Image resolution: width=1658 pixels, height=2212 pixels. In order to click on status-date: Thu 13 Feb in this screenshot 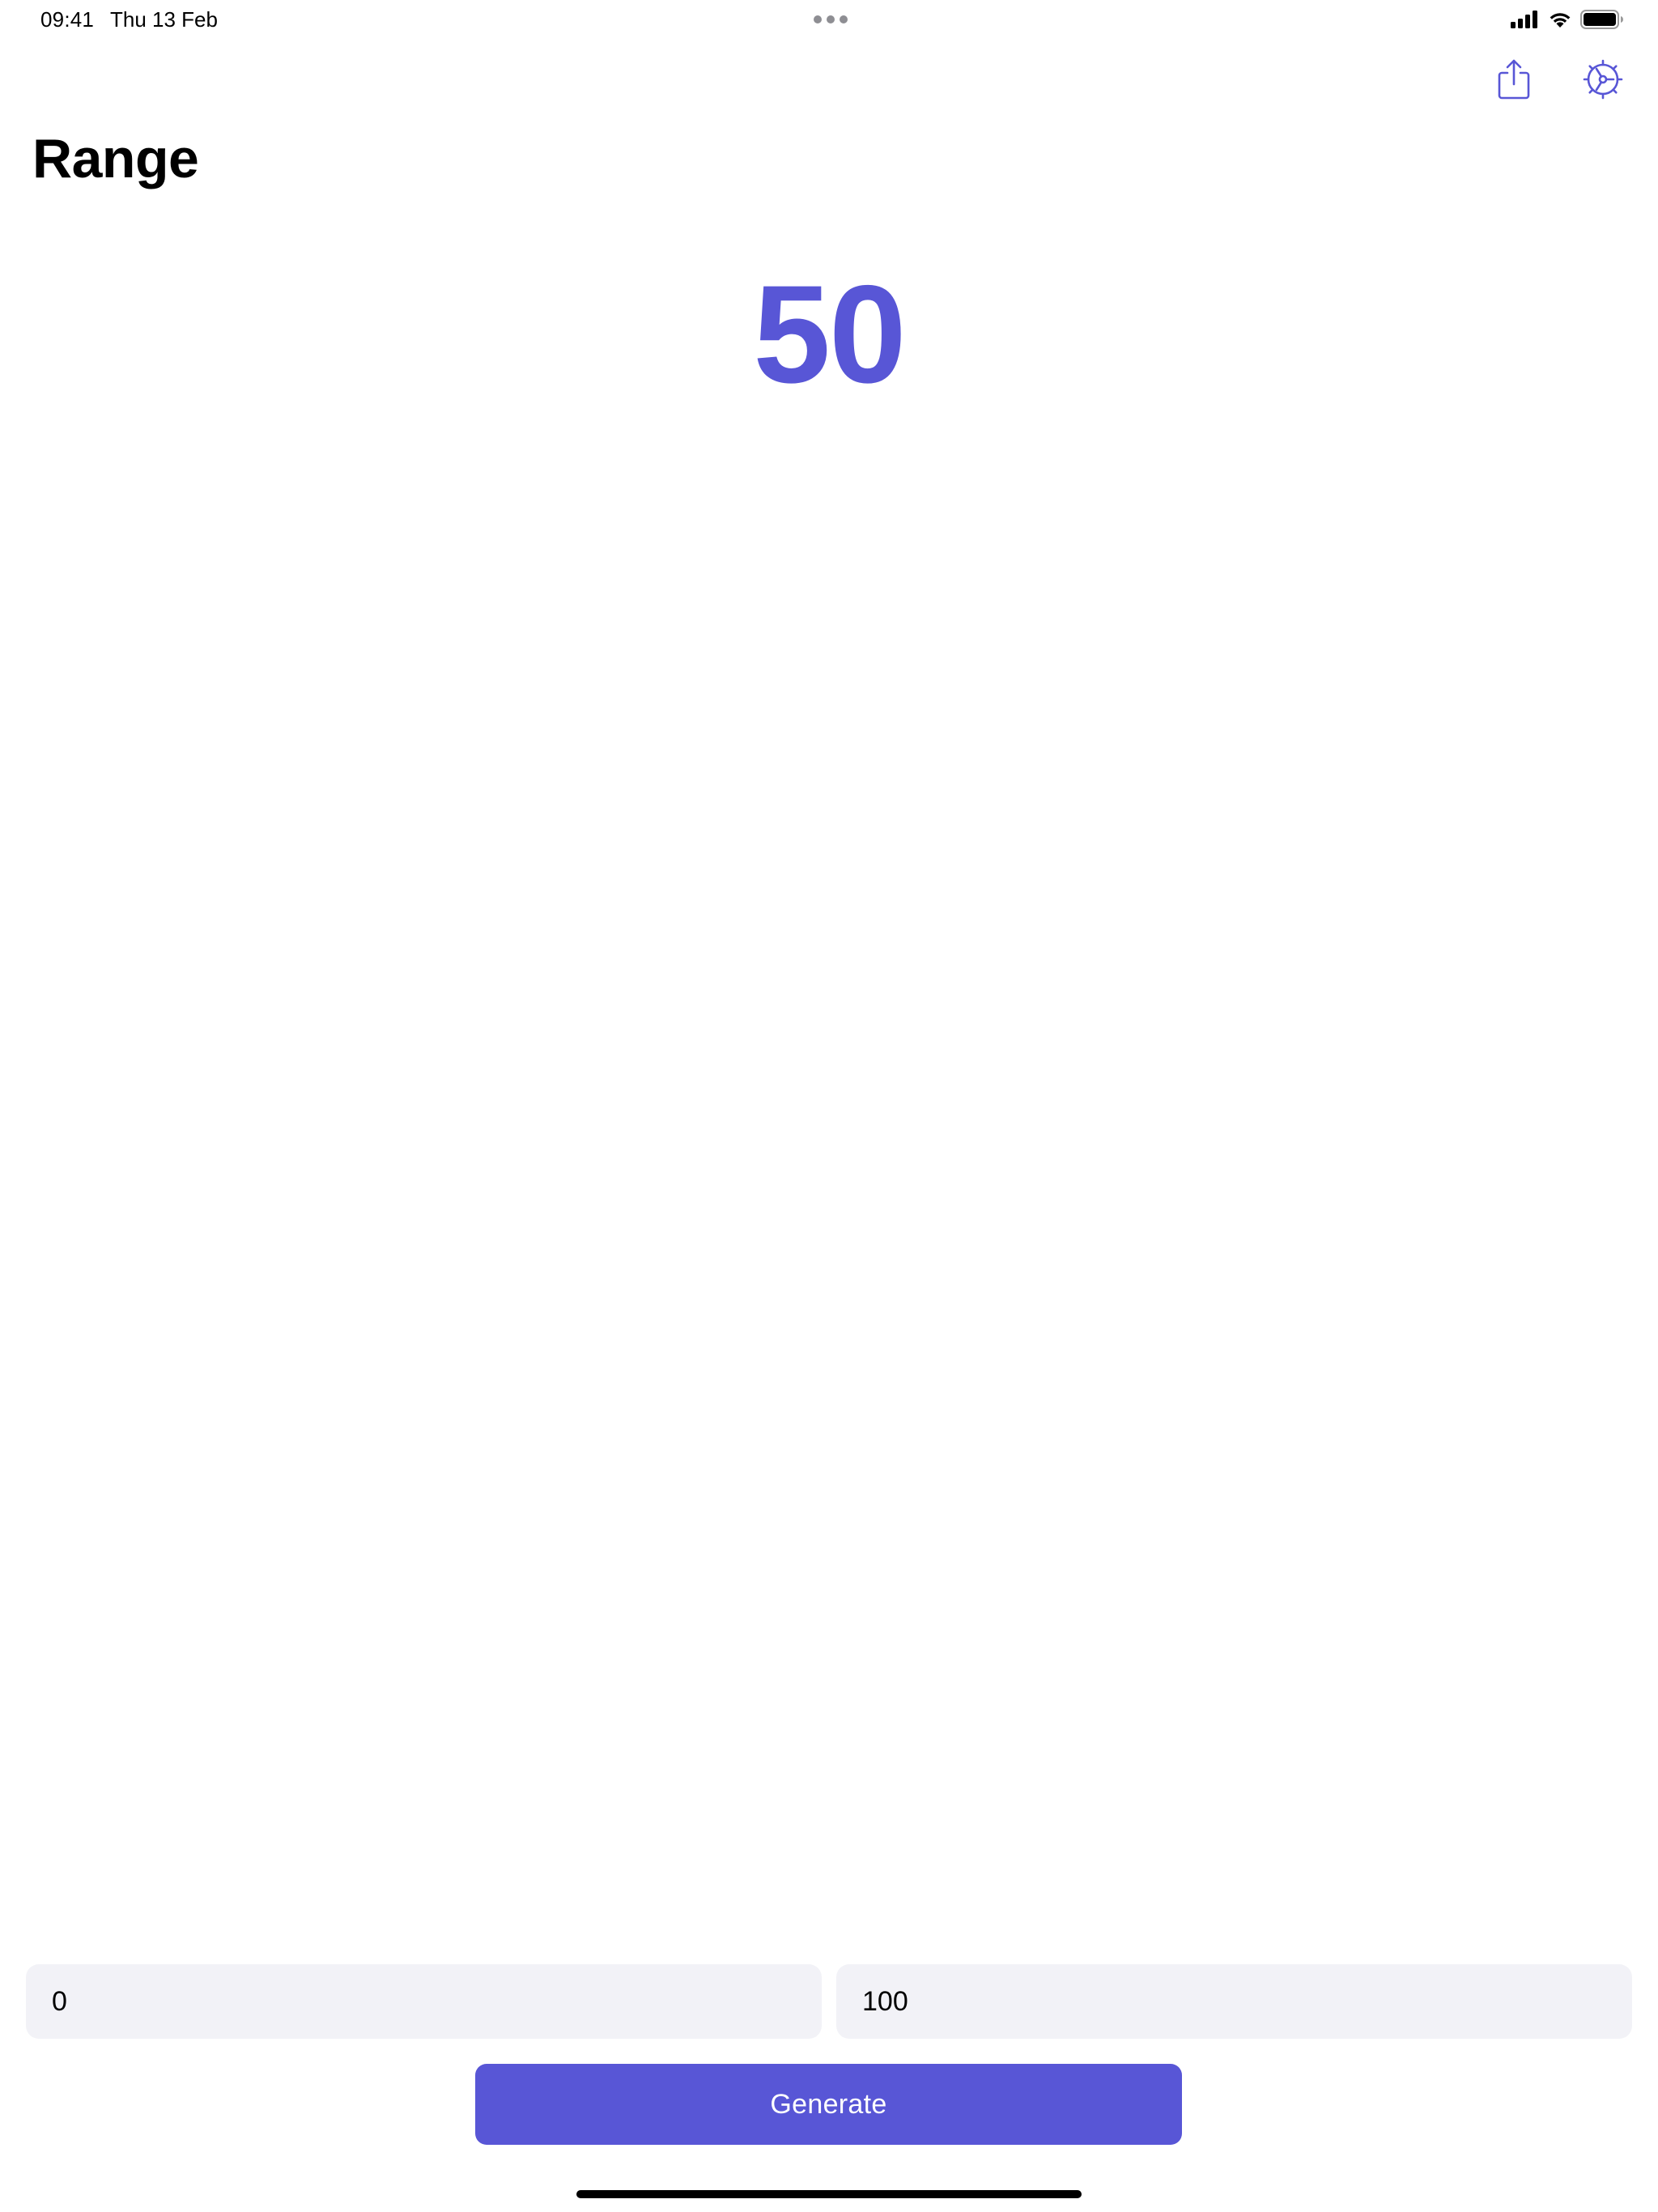, I will do `click(164, 19)`.